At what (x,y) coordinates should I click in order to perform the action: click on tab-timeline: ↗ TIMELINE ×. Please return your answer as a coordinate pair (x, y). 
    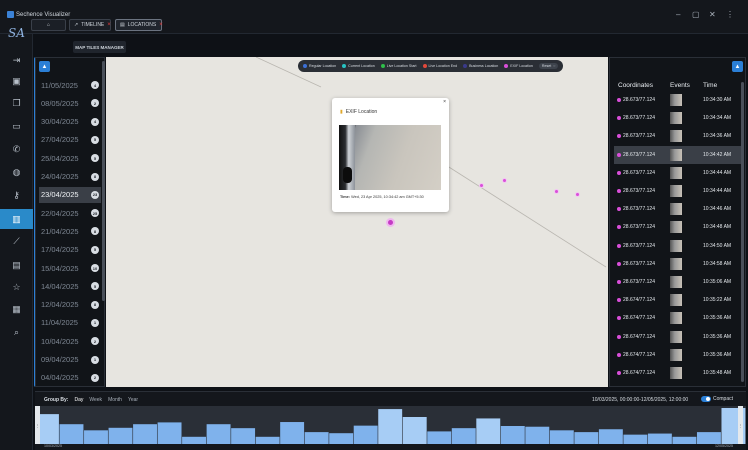
    Looking at the image, I should click on (90, 25).